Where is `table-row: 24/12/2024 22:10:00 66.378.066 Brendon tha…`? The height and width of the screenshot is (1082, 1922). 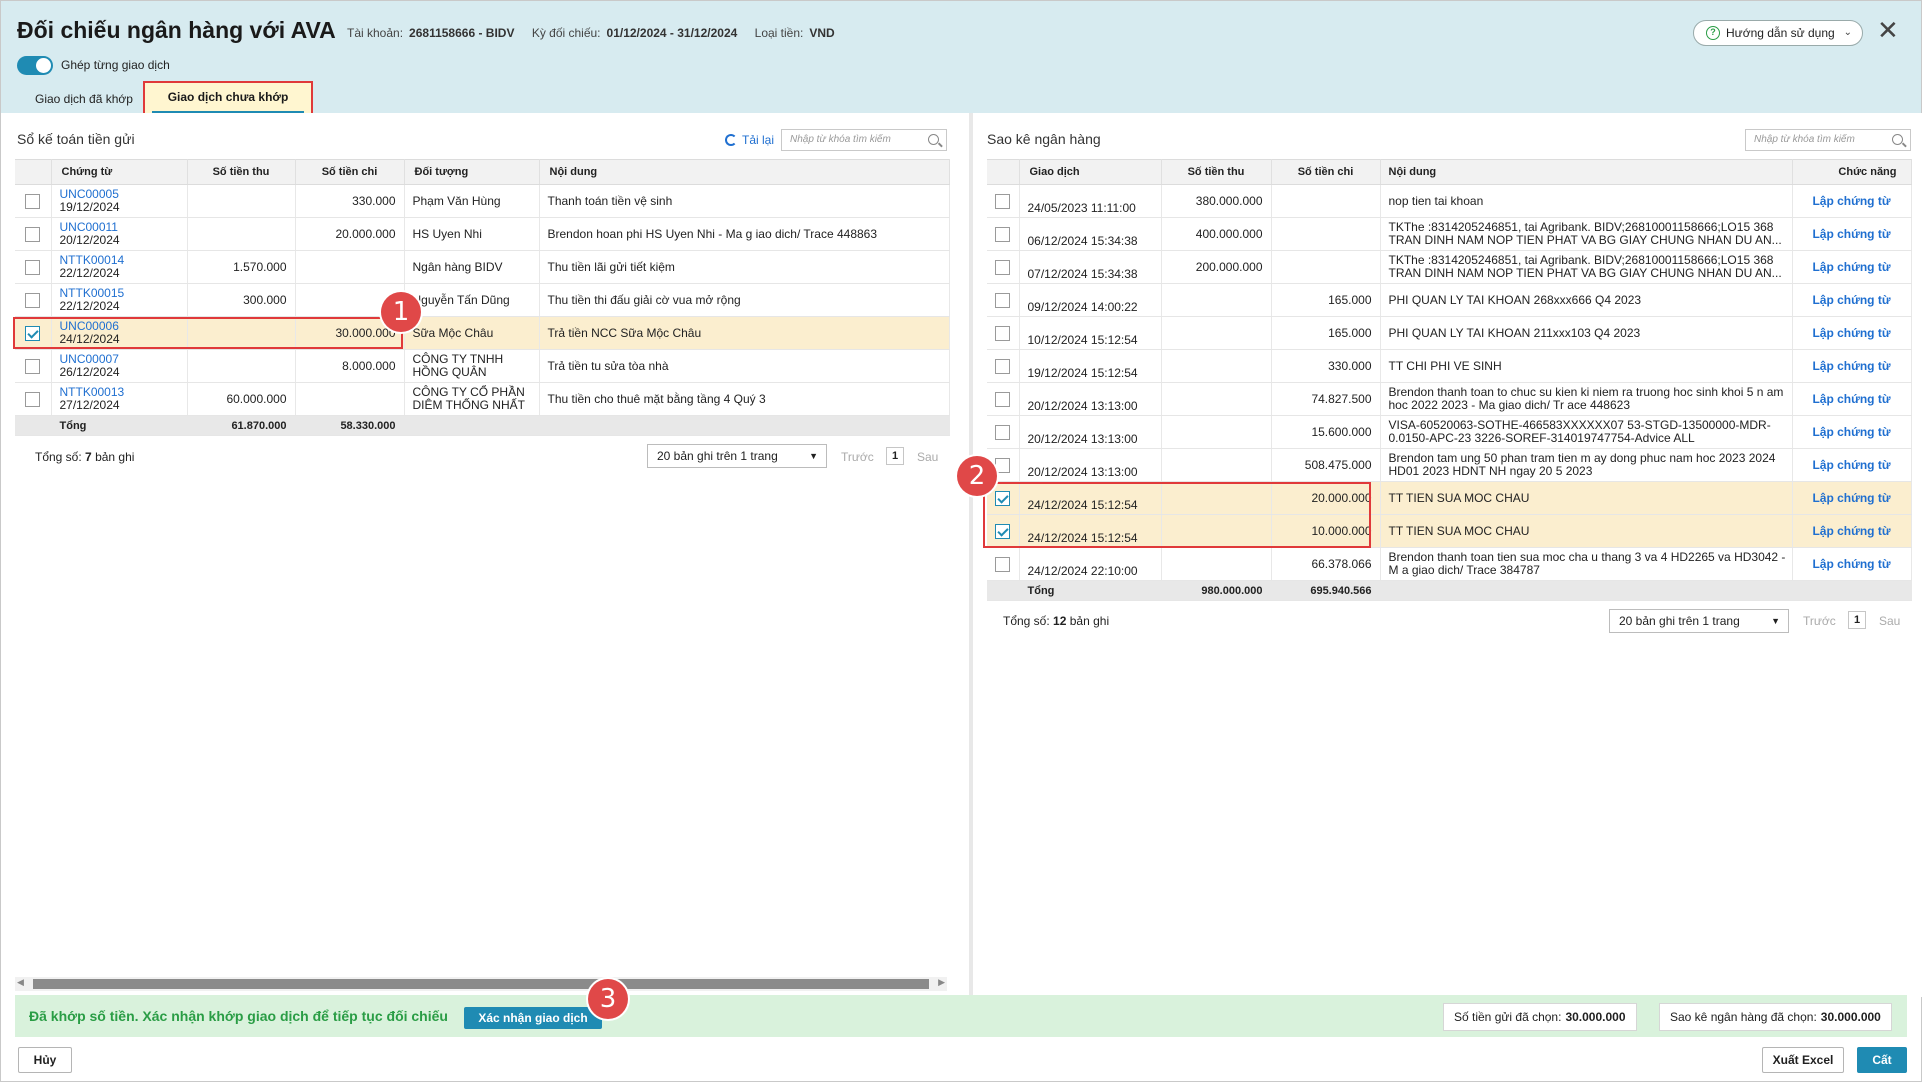 table-row: 24/12/2024 22:10:00 66.378.066 Brendon tha… is located at coordinates (1449, 564).